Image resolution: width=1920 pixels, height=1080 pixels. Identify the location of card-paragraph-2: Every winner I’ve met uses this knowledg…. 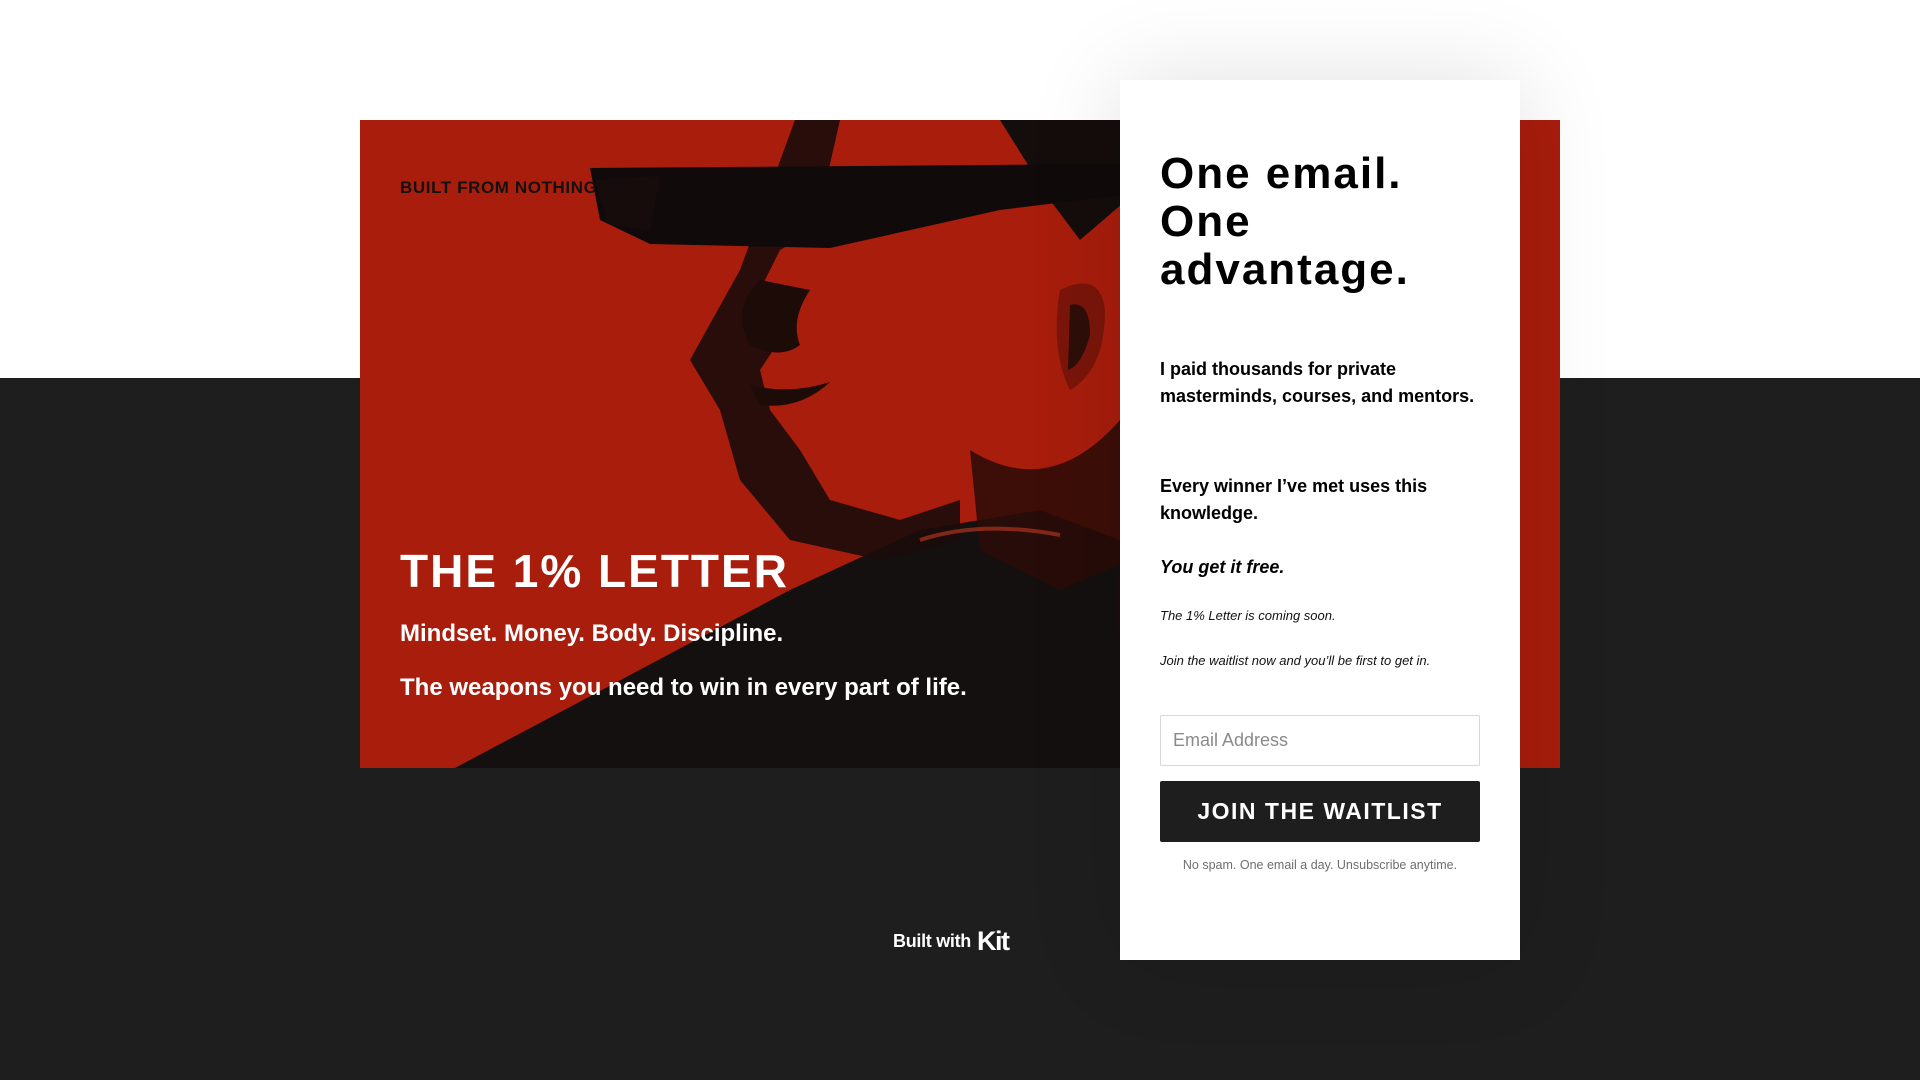
(1294, 499).